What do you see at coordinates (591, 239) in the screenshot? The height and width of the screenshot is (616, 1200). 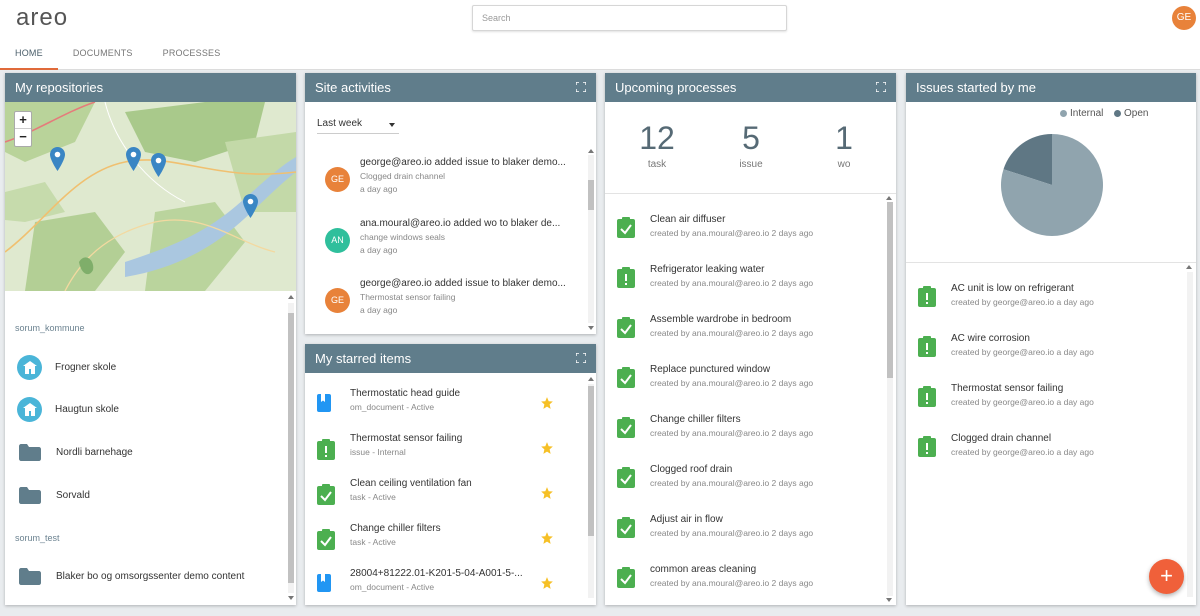 I see `activities-scrollbar` at bounding box center [591, 239].